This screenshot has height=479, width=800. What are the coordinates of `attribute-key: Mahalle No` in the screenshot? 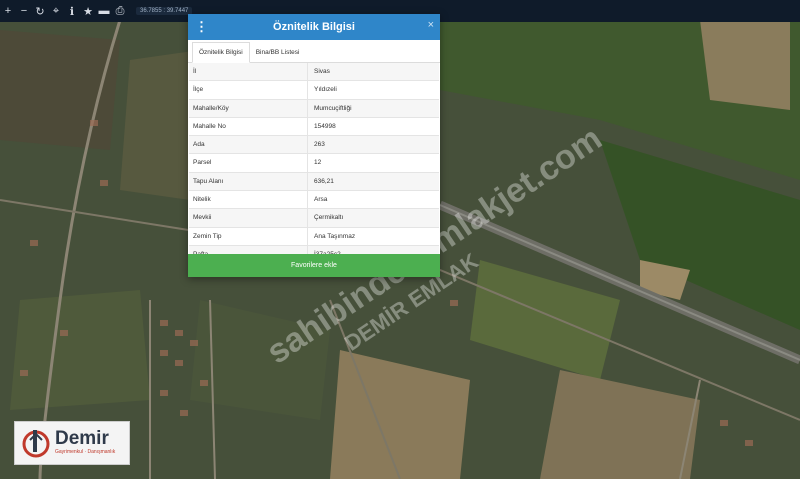 It's located at (248, 126).